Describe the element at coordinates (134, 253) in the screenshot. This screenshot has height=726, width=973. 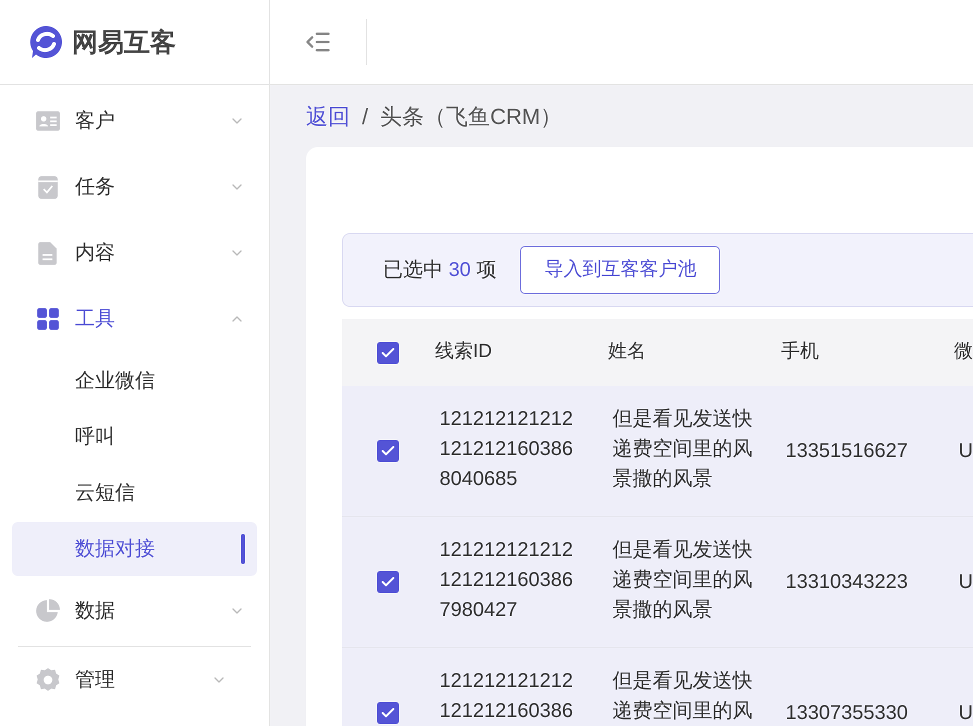
I see `sidebar-item: 内容` at that location.